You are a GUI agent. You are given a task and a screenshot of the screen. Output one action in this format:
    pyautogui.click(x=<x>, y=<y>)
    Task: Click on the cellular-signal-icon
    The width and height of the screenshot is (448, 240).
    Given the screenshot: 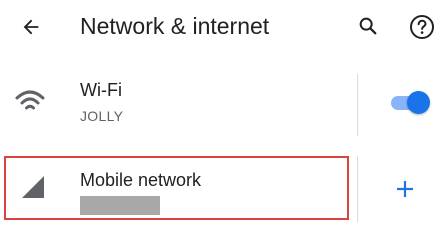 What is the action you would take?
    pyautogui.click(x=33, y=187)
    